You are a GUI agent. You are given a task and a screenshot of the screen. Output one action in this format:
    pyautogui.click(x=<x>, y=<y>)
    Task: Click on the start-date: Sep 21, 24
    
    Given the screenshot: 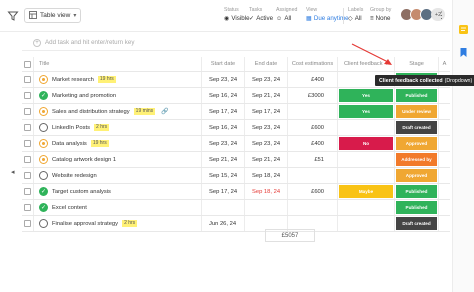 What is the action you would take?
    pyautogui.click(x=223, y=159)
    